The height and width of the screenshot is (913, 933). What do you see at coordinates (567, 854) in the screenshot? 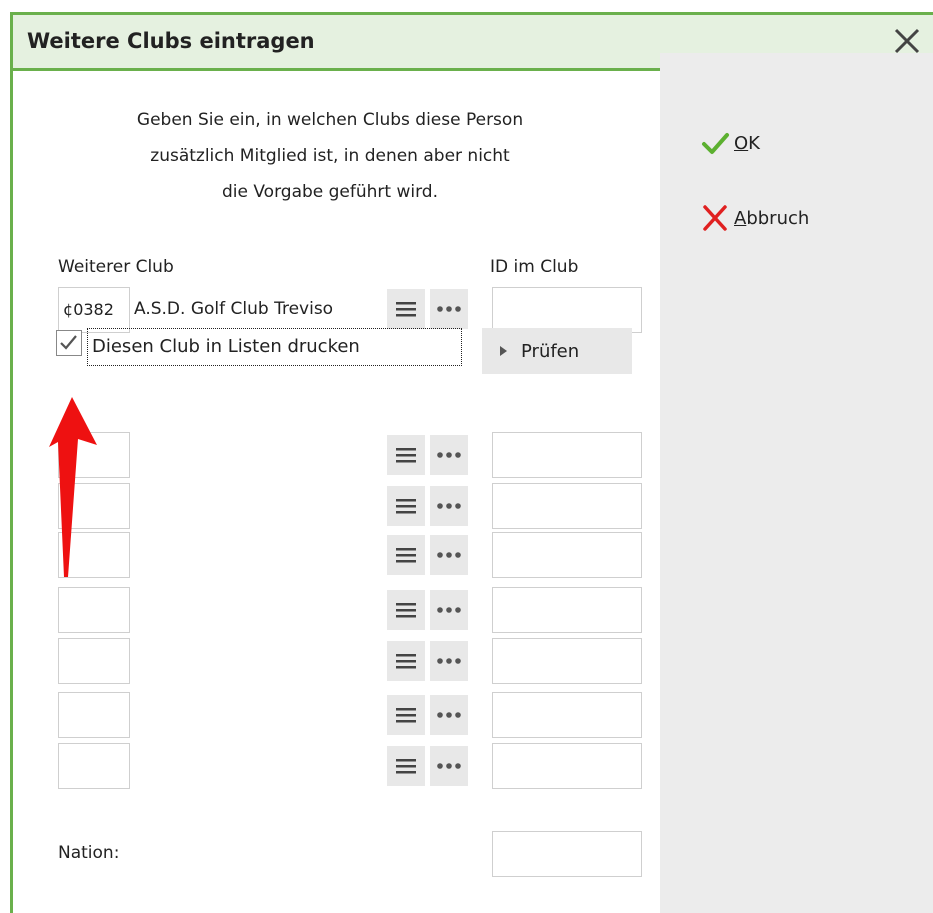
I see `nation-field` at bounding box center [567, 854].